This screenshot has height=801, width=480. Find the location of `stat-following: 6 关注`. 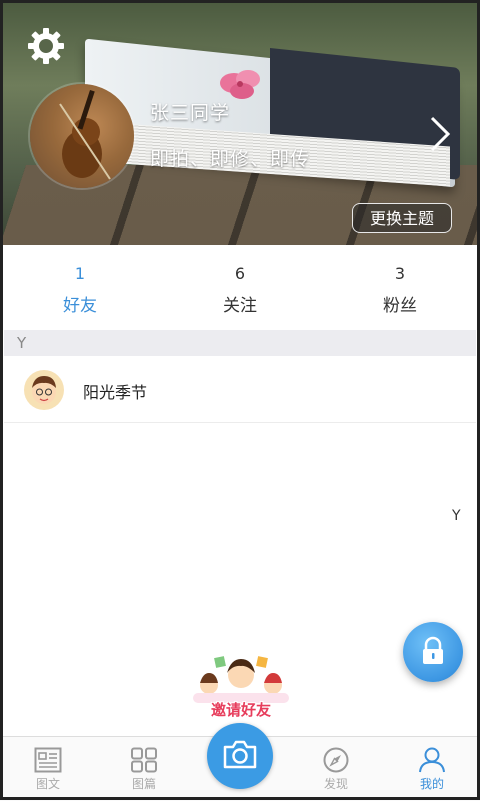

stat-following: 6 关注 is located at coordinates (240, 287).